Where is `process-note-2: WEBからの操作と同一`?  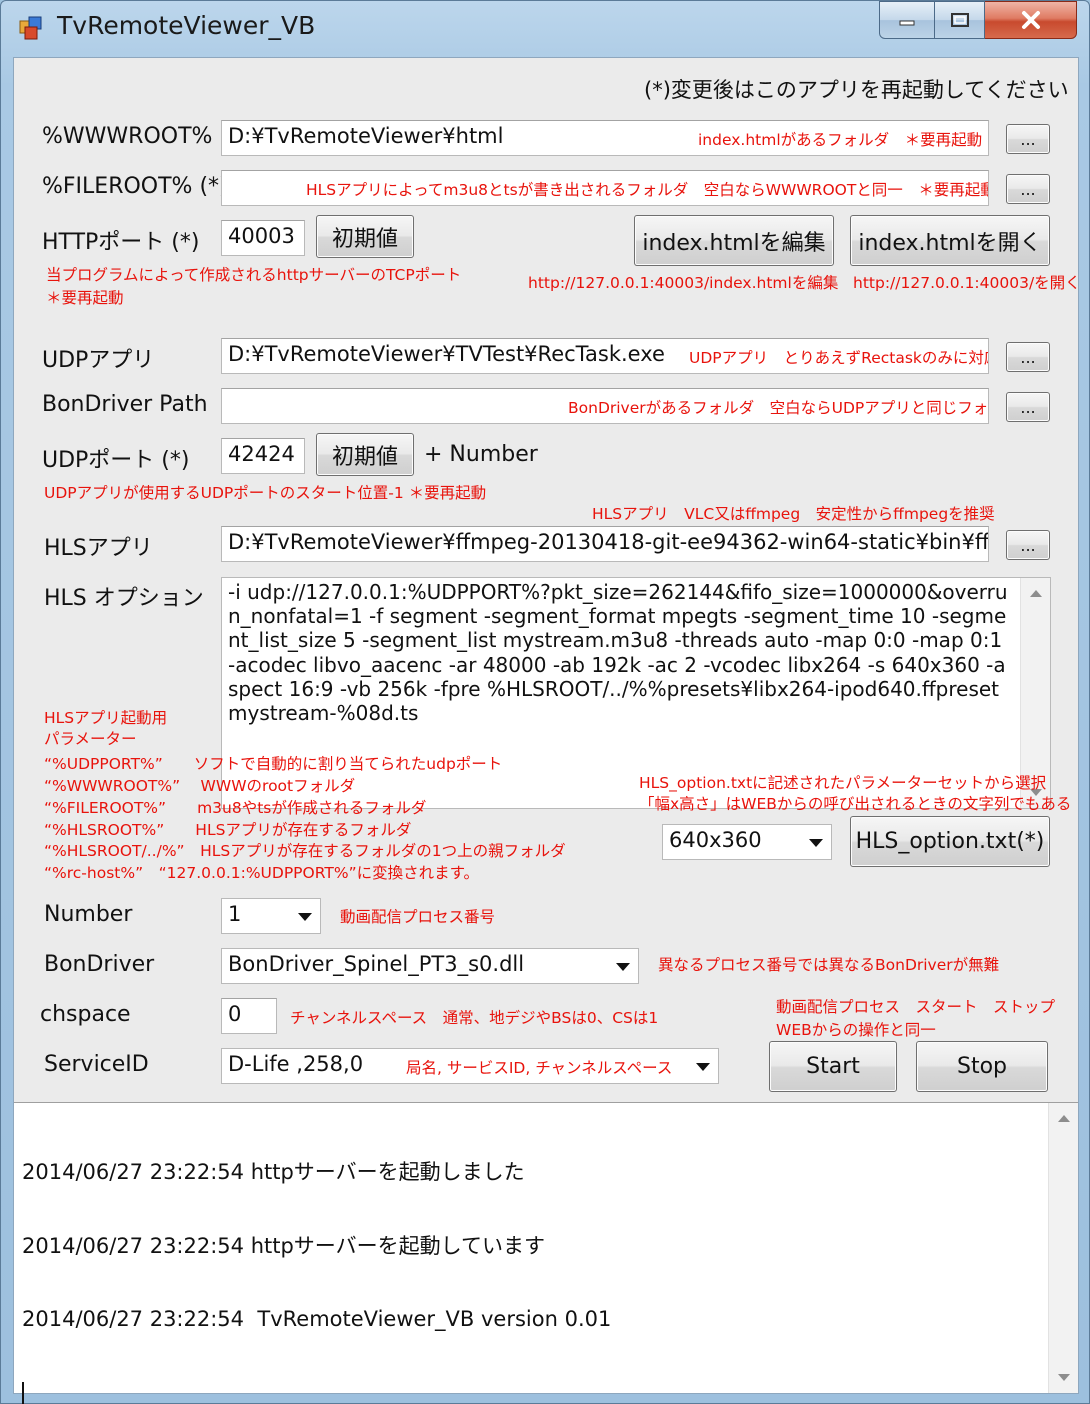
process-note-2: WEBからの操作と同一 is located at coordinates (856, 1030).